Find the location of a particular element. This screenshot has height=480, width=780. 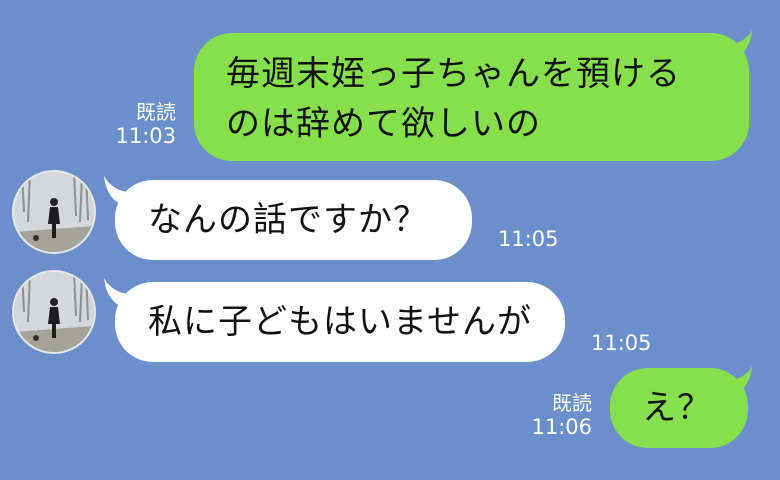

incoming-message-bubble: 私に子どもはいませんが is located at coordinates (340, 322).